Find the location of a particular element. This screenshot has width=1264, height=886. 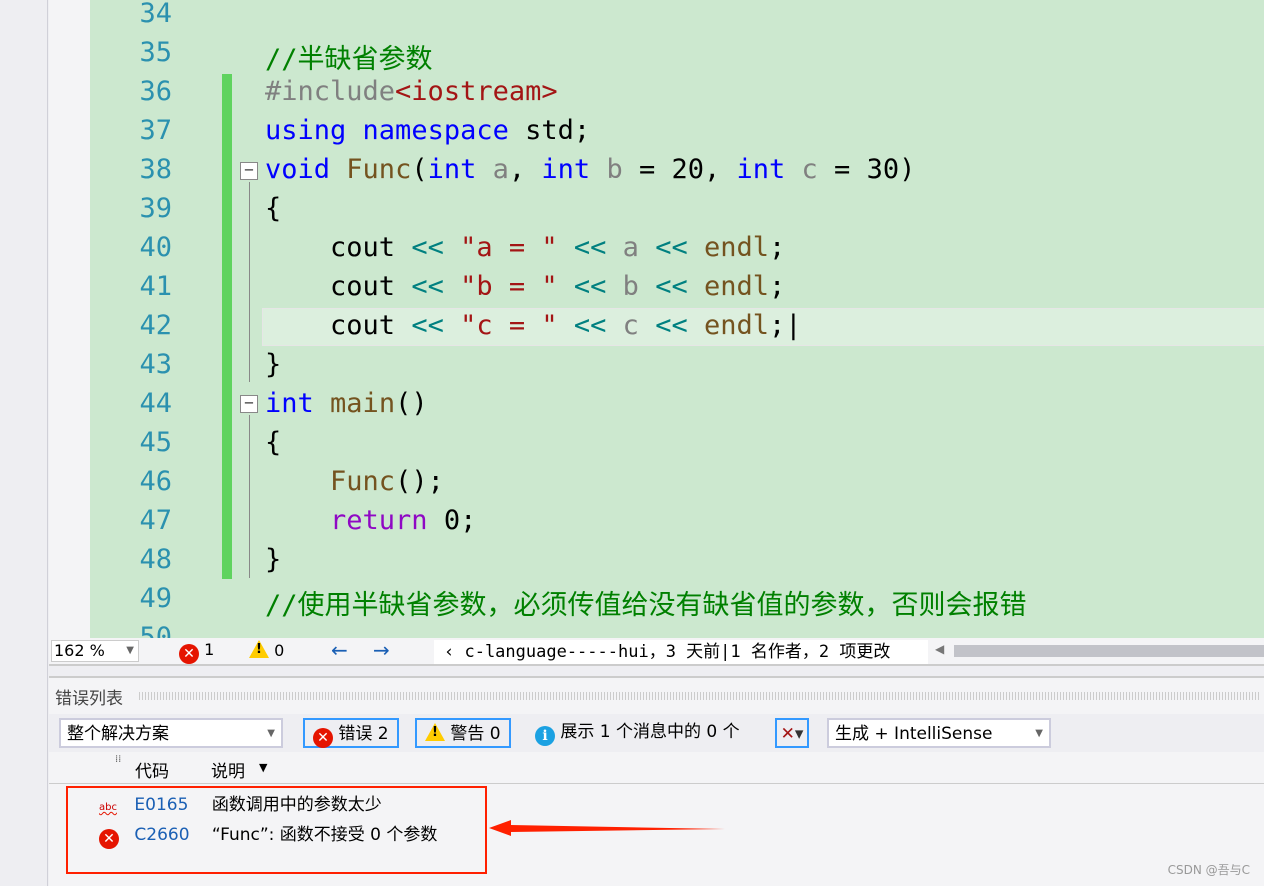

scroll-left-icon: ◀ is located at coordinates (939, 649).